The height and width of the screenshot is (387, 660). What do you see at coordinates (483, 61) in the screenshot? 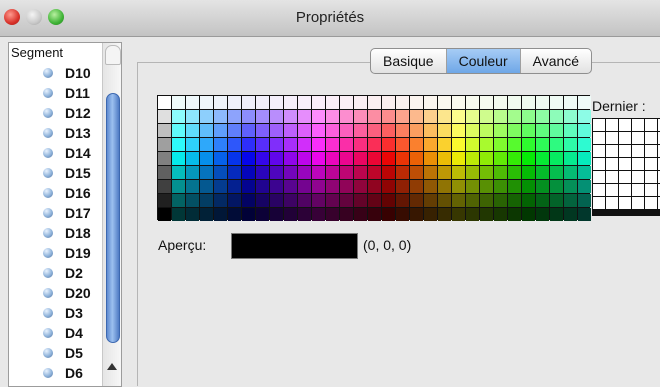
I see `tab-couleur: Couleur` at bounding box center [483, 61].